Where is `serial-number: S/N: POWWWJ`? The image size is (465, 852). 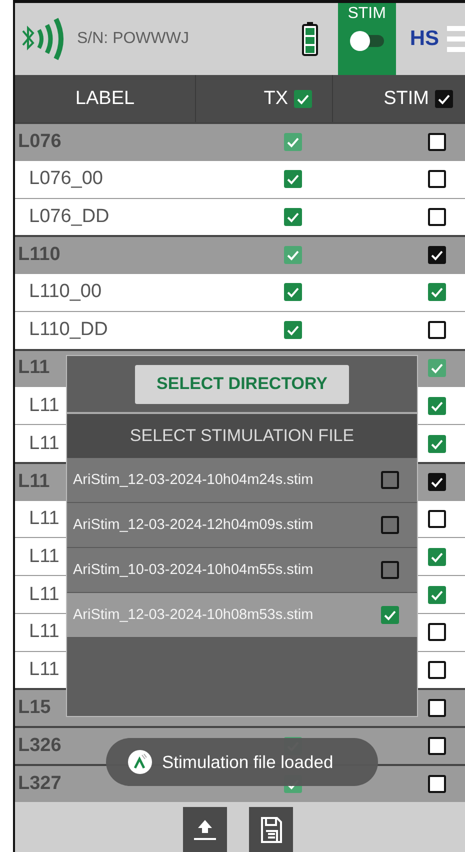 serial-number: S/N: POWWWJ is located at coordinates (133, 39).